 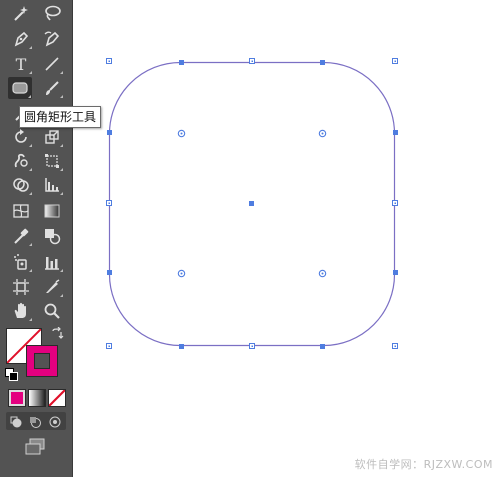 What do you see at coordinates (36, 238) in the screenshot?
I see `tools-panel: T` at bounding box center [36, 238].